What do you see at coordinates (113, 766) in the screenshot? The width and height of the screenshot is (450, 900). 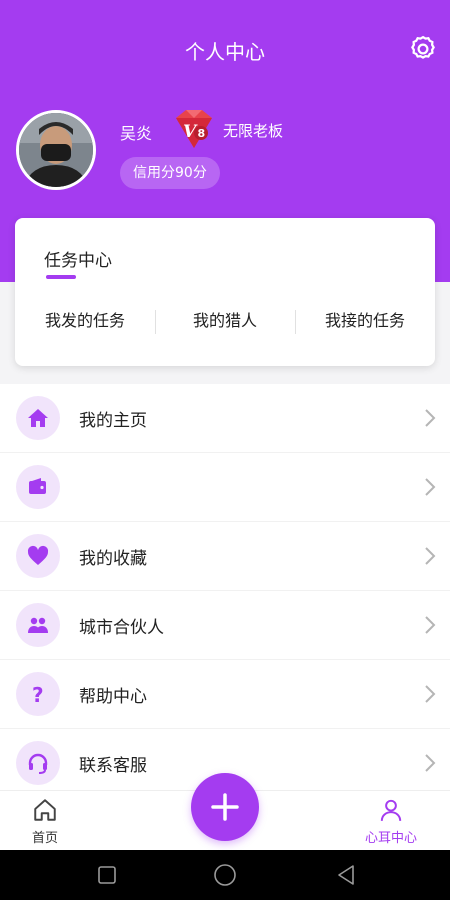 I see `menu-label: 联系客服` at bounding box center [113, 766].